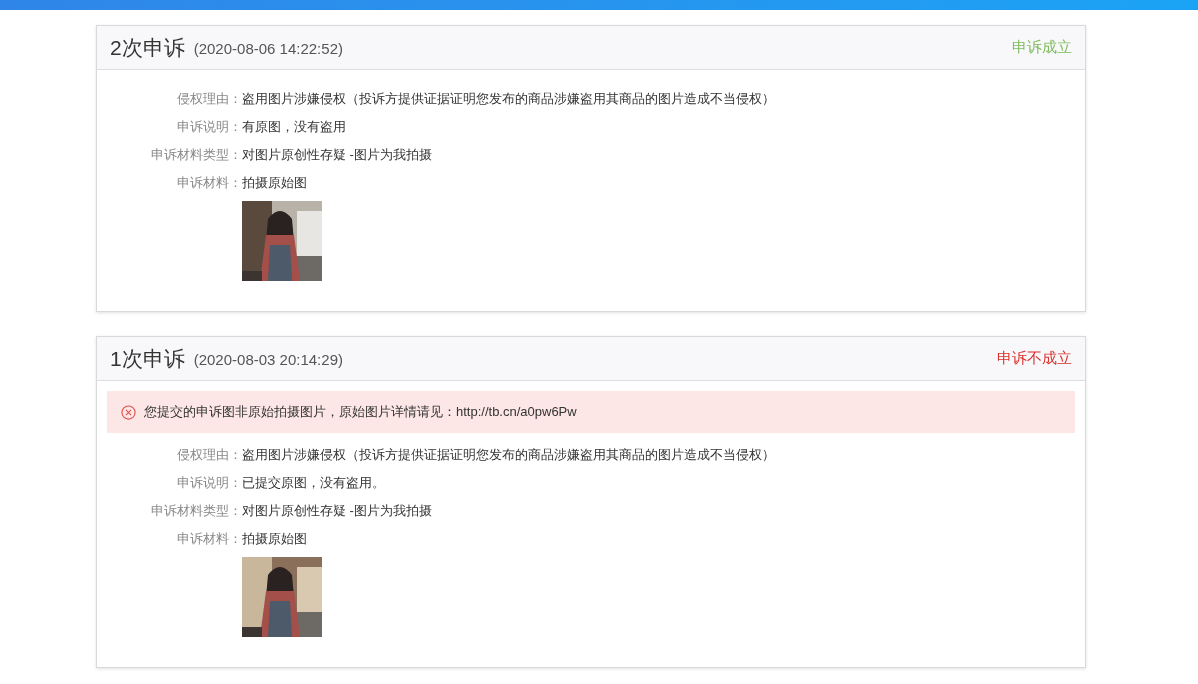 The height and width of the screenshot is (684, 1198). I want to click on appeal-title: 1次申诉, so click(147, 358).